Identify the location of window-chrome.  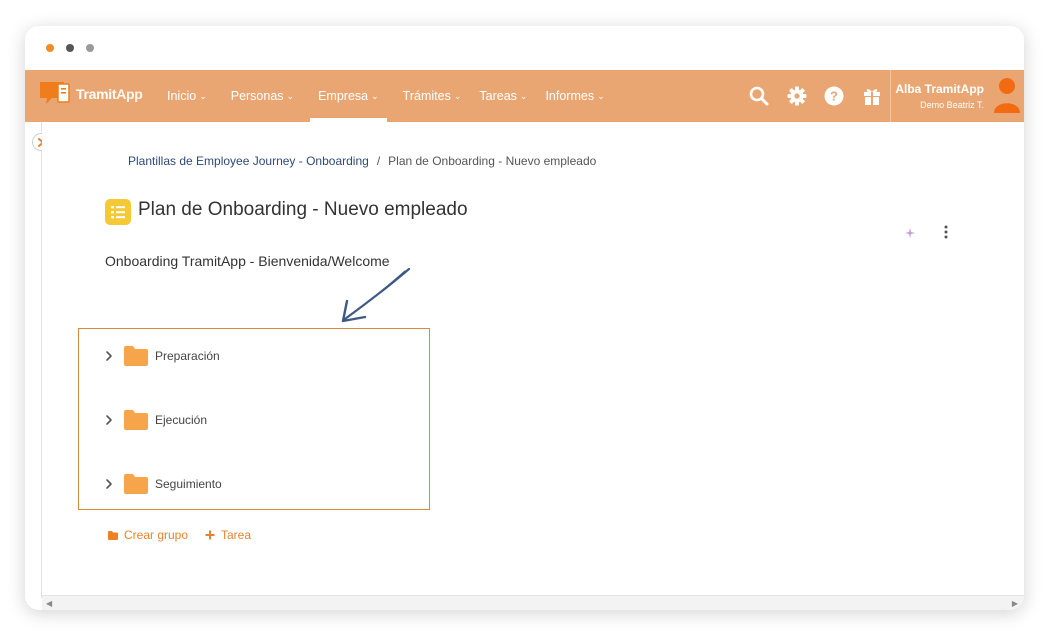
(524, 48).